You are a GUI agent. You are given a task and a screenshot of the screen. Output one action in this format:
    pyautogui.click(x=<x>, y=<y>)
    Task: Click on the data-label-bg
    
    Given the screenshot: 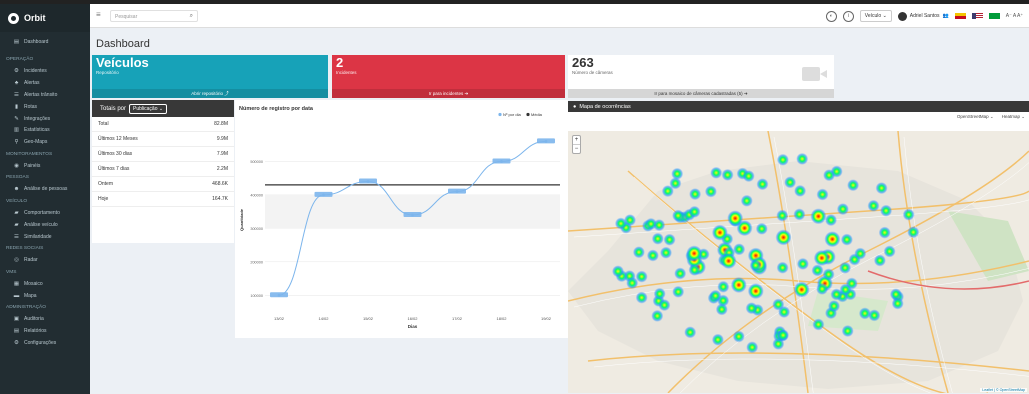 What is the action you would take?
    pyautogui.click(x=457, y=191)
    